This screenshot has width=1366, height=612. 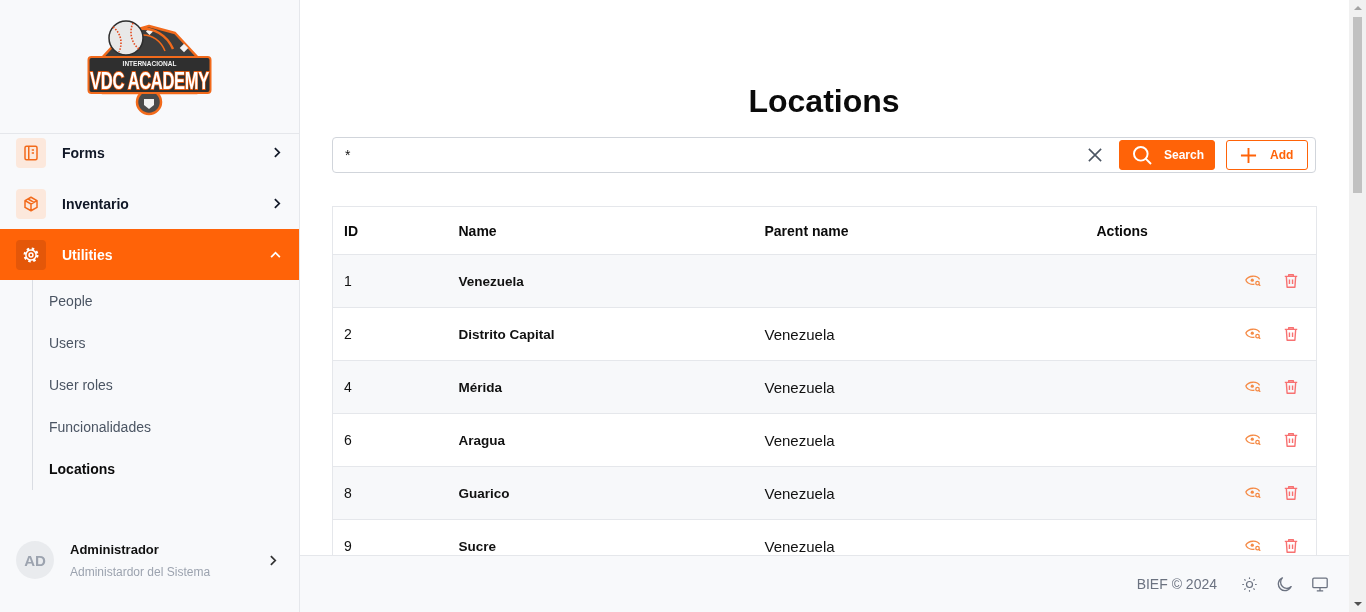 What do you see at coordinates (1320, 584) in the screenshot?
I see `monitor-icon` at bounding box center [1320, 584].